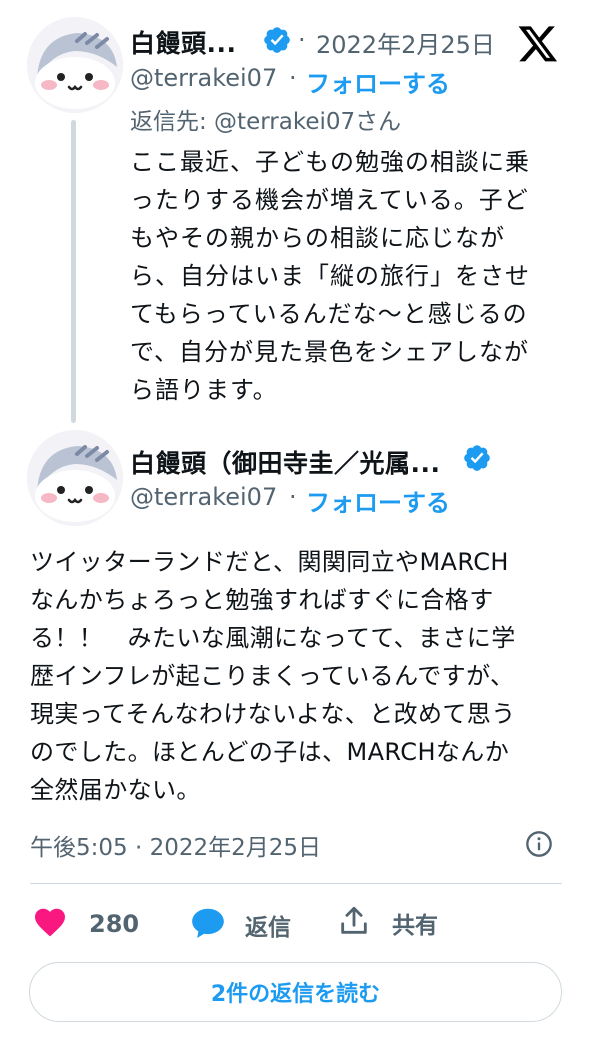 The width and height of the screenshot is (592, 1048). Describe the element at coordinates (329, 314) in the screenshot. I see `tweet-text-line: てもらっているんだな〜と感じるの` at that location.